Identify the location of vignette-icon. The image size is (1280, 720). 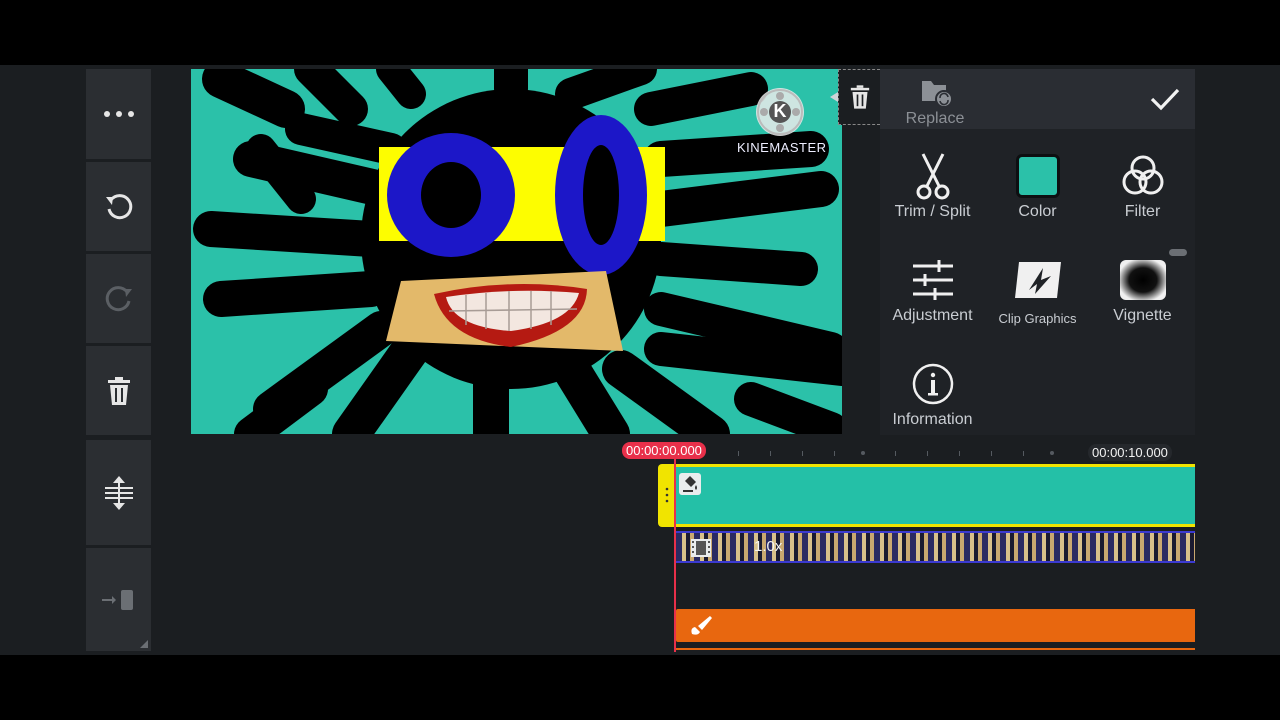
(1142, 280).